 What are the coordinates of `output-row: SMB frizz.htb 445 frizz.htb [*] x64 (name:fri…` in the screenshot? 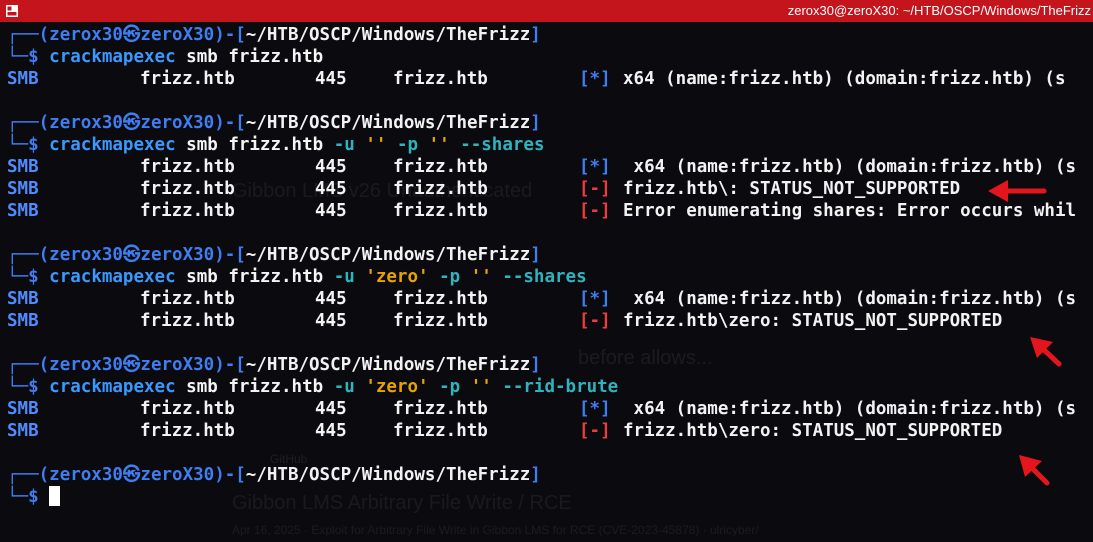 It's located at (550, 79).